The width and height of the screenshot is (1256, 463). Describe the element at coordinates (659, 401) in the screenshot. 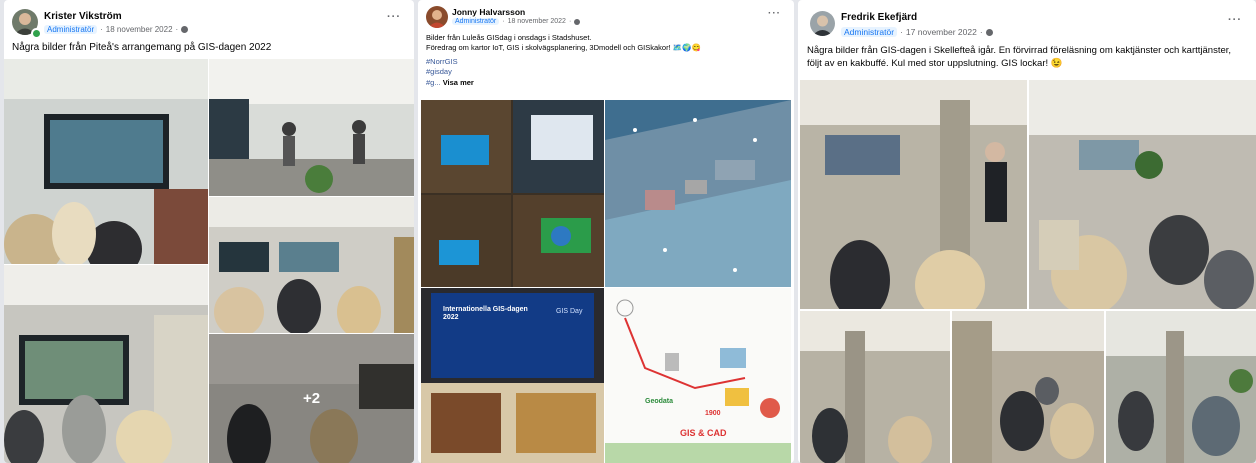

I see `sketch-label: Geodata` at that location.